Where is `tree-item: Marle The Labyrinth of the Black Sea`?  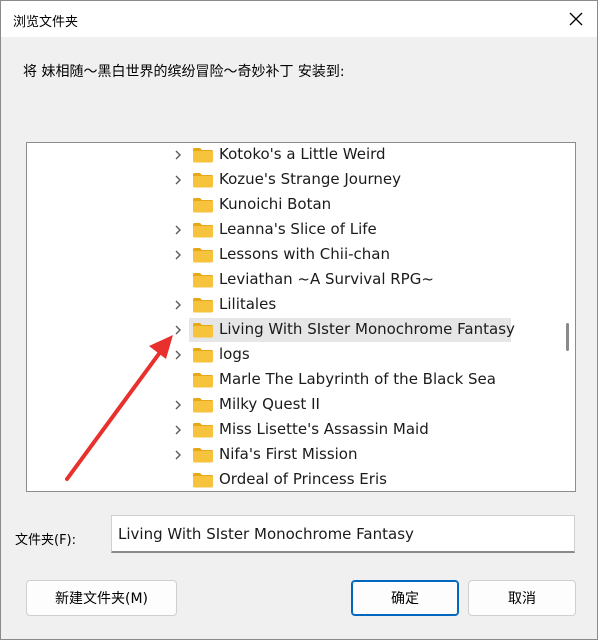
tree-item: Marle The Labyrinth of the Black Sea is located at coordinates (297, 380).